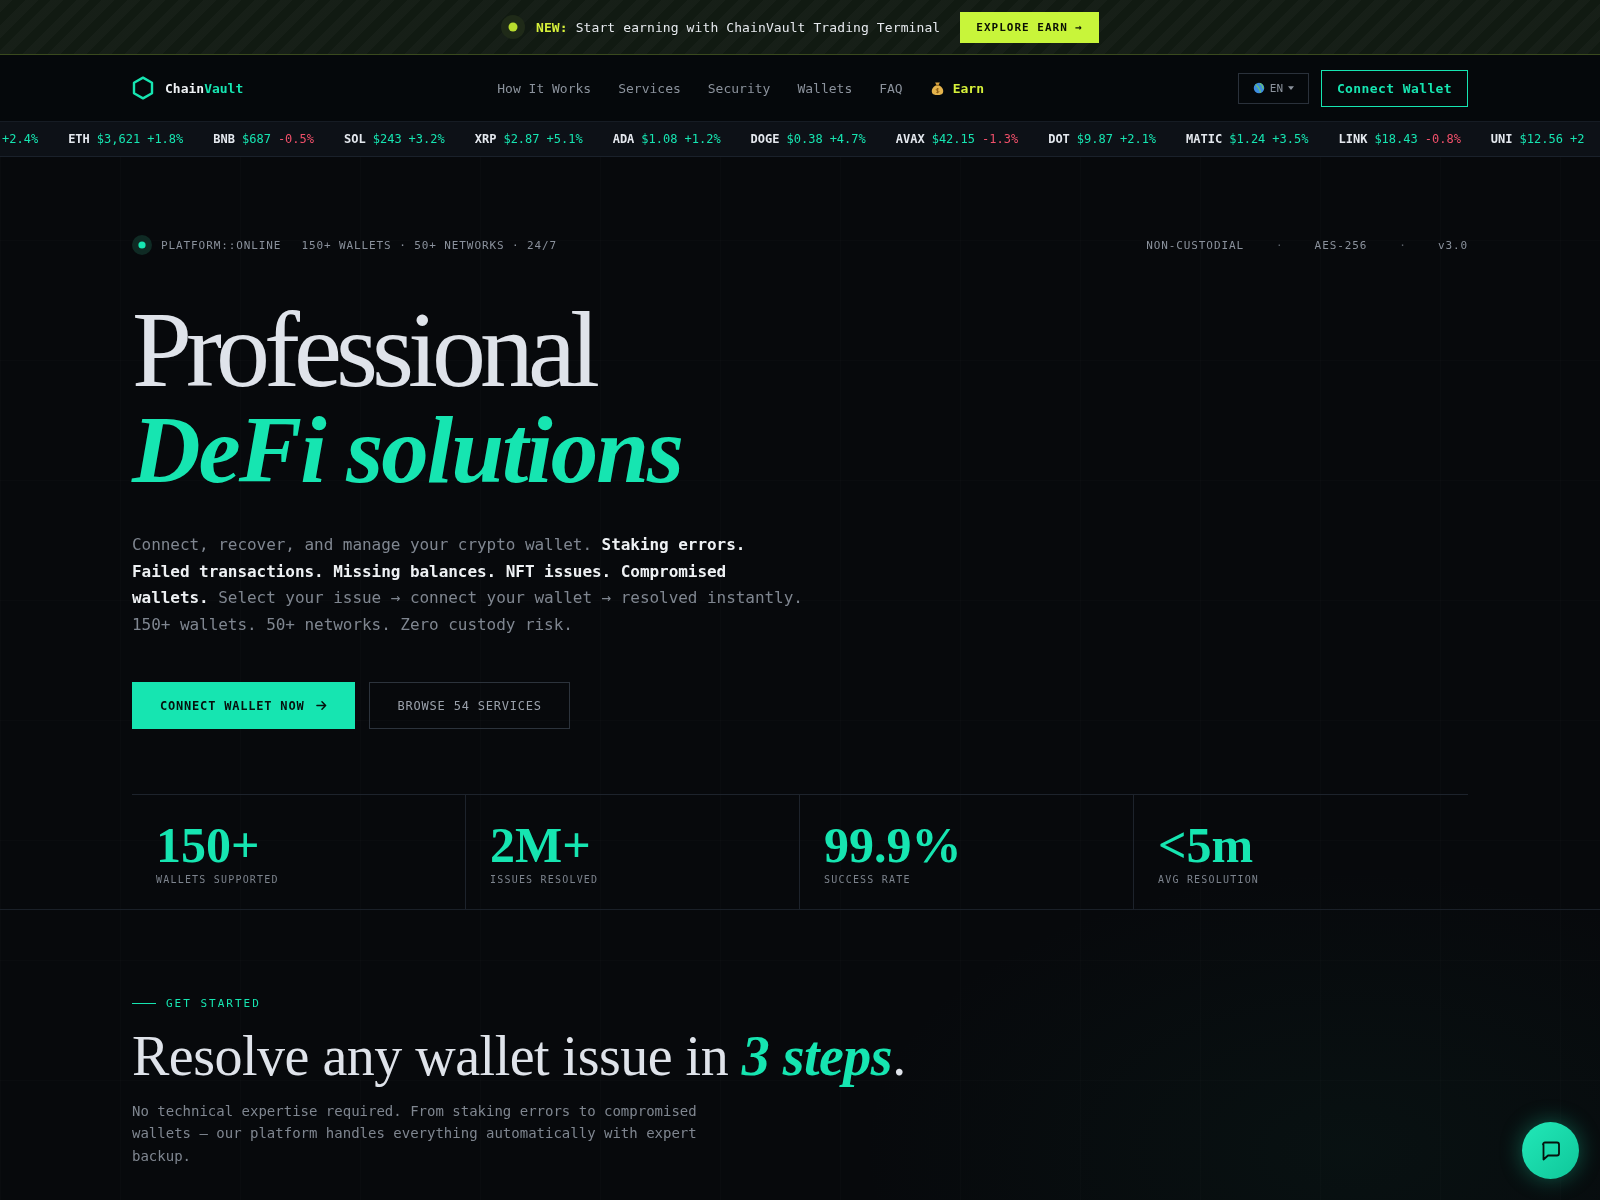  Describe the element at coordinates (891, 88) in the screenshot. I see `nav-link: FAQ` at that location.